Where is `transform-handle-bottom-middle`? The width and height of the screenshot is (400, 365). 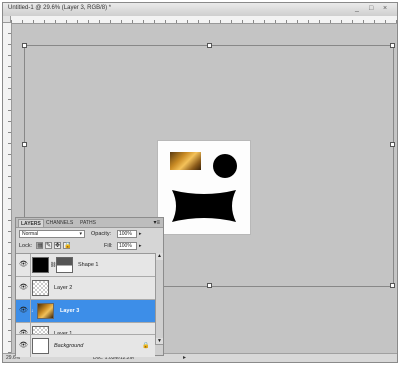
transform-handle-bottom-middle is located at coordinates (209, 285).